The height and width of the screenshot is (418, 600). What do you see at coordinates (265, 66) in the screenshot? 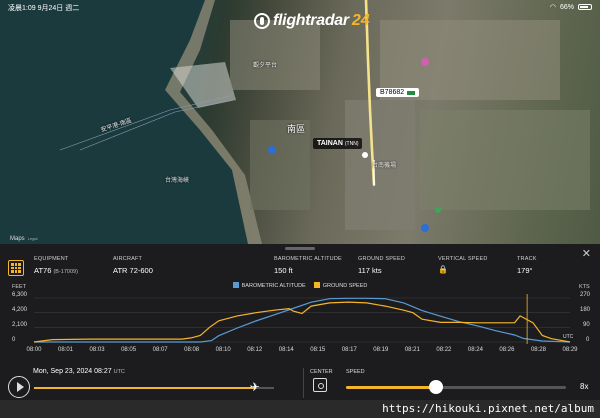
I see `map-label-poi: 觀夕平台` at bounding box center [265, 66].